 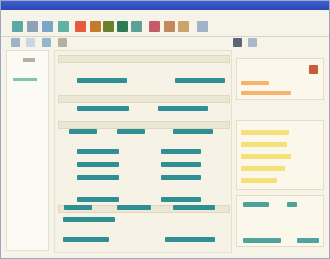 What do you see at coordinates (27, 150) in the screenshot?
I see `left-navigation-pane` at bounding box center [27, 150].